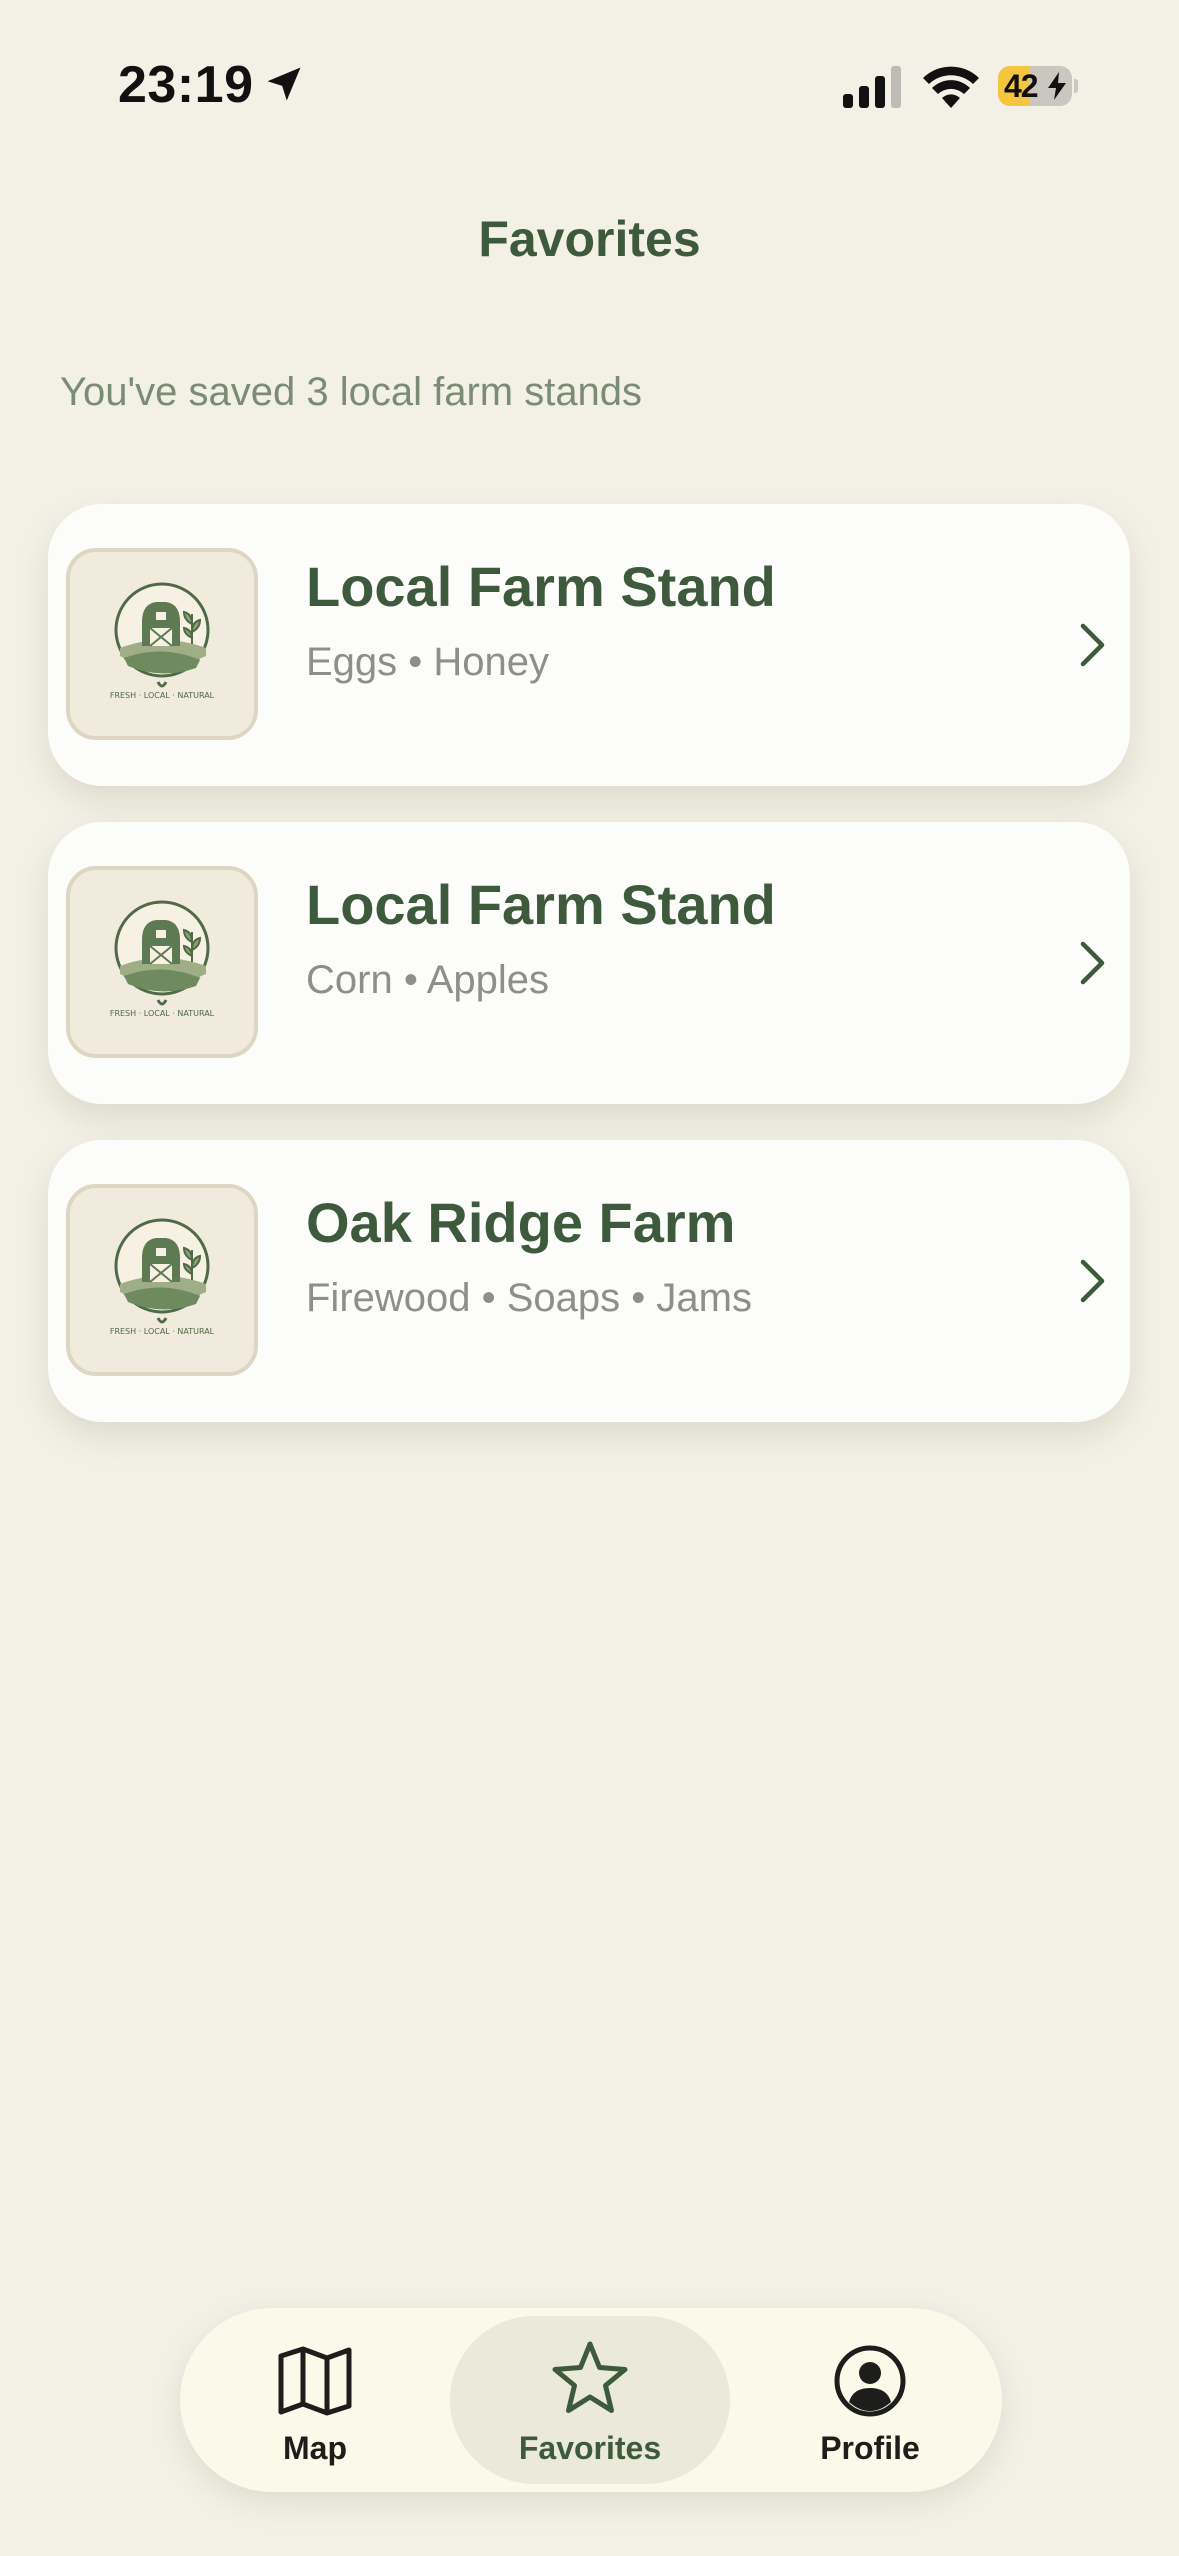  What do you see at coordinates (589, 239) in the screenshot?
I see `page-title: Favorites` at bounding box center [589, 239].